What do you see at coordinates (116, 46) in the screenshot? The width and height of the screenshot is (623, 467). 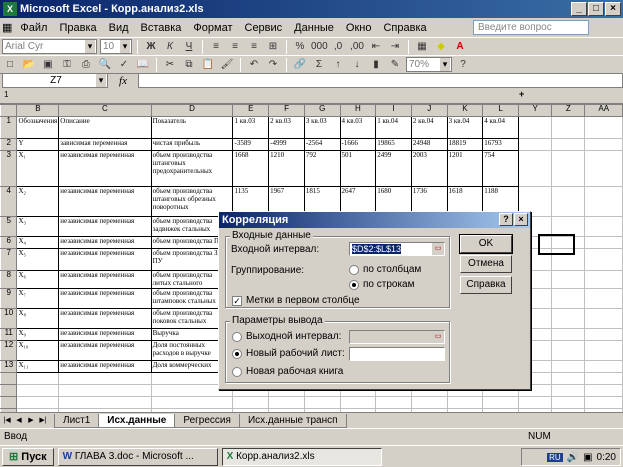 I see `font-size-select: 10` at bounding box center [116, 46].